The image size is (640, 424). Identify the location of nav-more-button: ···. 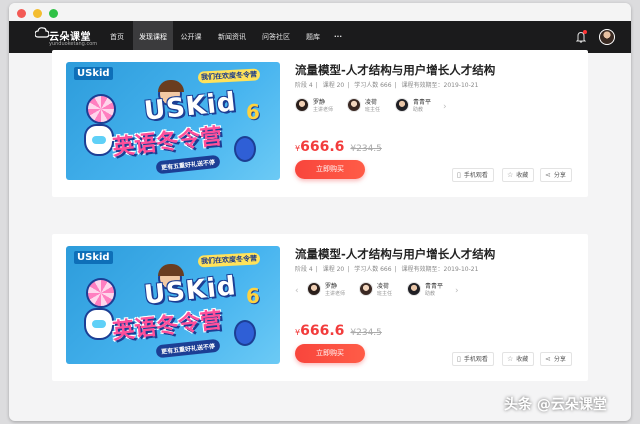
(338, 37).